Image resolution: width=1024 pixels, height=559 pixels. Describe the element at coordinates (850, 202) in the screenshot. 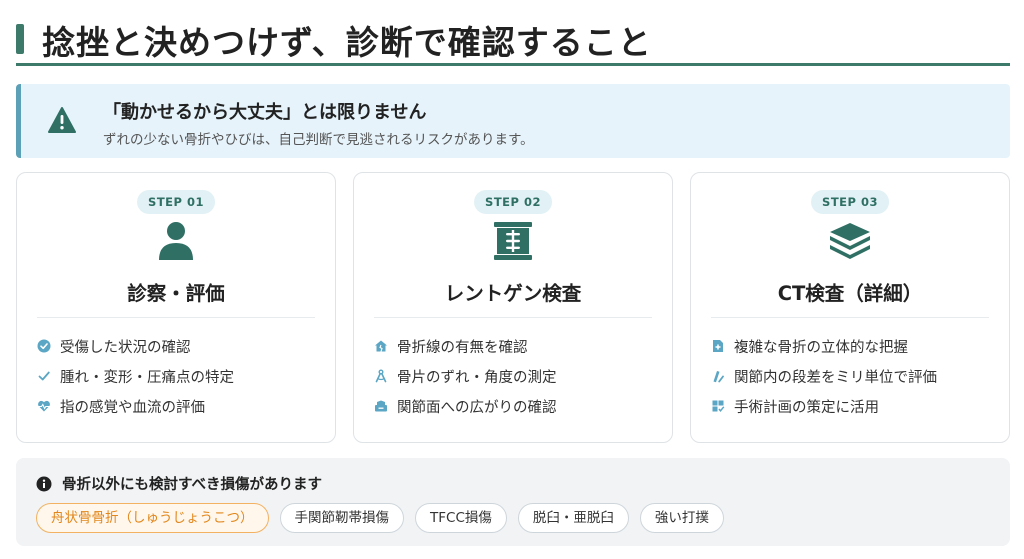

I see `step-badge: STEP 03` at that location.